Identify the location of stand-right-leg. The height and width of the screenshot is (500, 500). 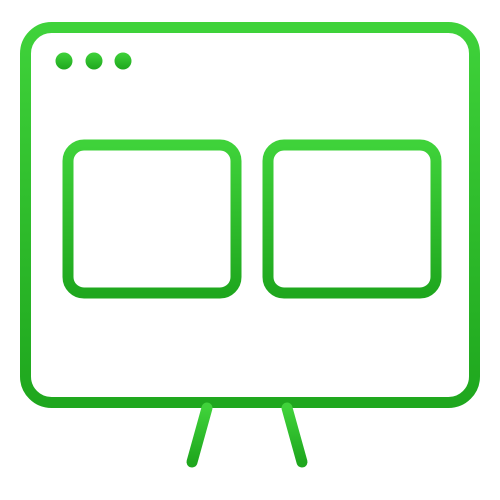
(294, 435).